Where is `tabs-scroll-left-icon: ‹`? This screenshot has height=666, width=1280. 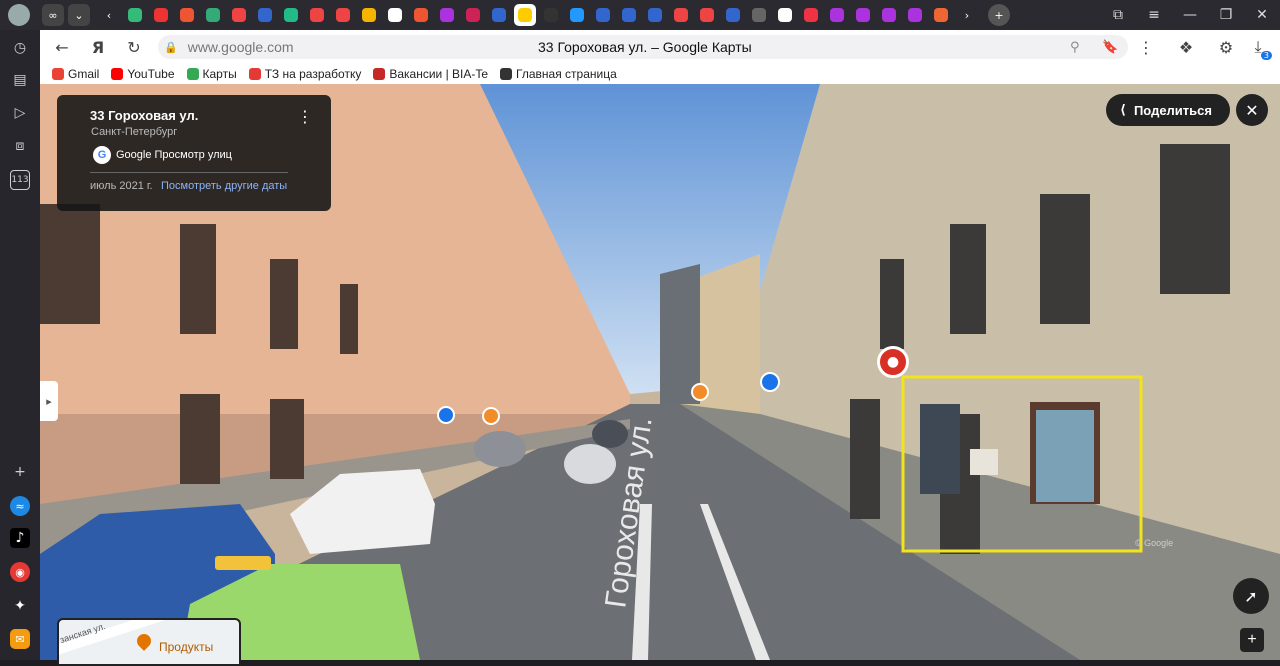
tabs-scroll-left-icon: ‹ is located at coordinates (109, 15).